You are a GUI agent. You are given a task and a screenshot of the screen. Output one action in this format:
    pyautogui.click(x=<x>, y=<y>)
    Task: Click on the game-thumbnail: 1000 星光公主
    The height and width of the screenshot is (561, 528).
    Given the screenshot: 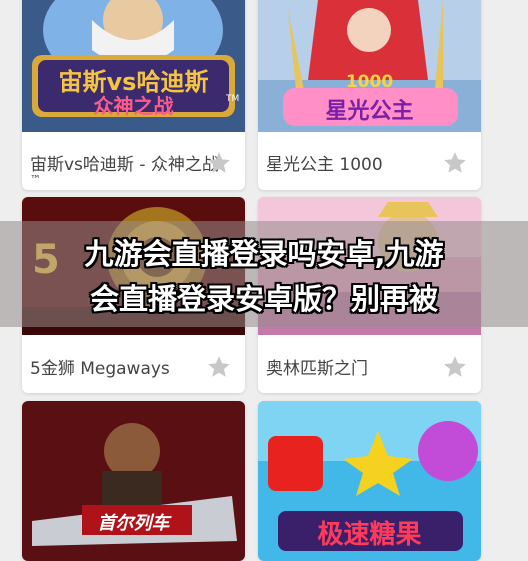 What is the action you would take?
    pyautogui.click(x=369, y=66)
    